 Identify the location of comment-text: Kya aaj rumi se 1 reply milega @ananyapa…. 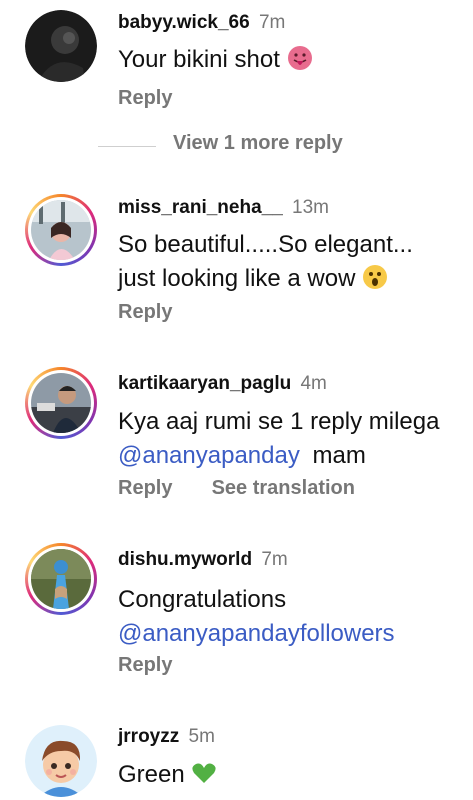
(278, 439).